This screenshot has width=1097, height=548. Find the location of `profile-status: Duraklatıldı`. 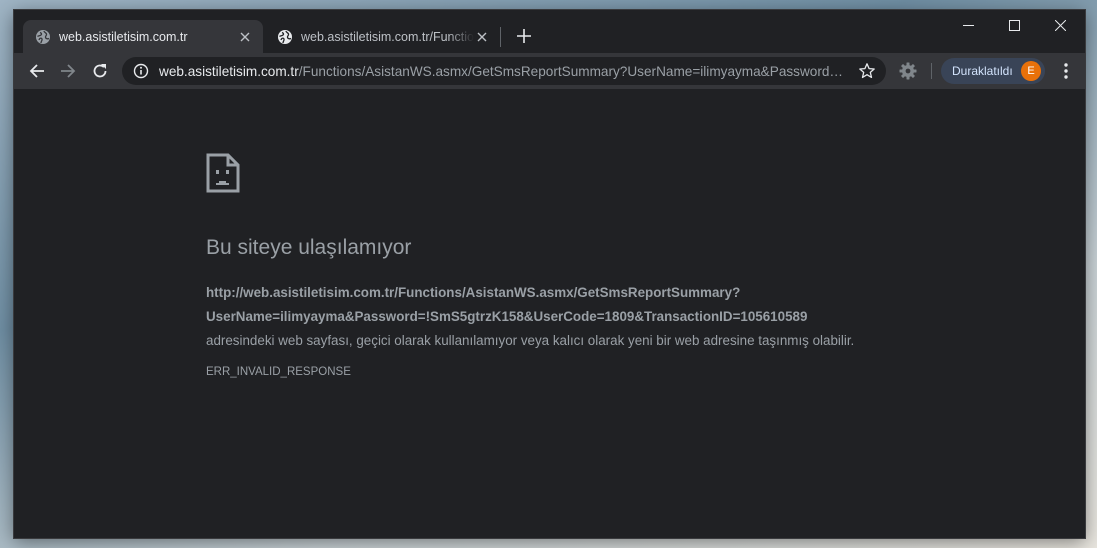

profile-status: Duraklatıldı is located at coordinates (982, 71).